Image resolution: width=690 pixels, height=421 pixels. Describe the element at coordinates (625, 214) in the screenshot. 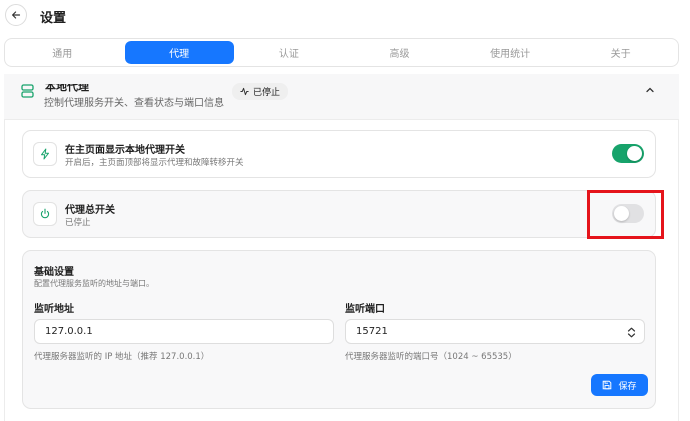

I see `highlight-annotation-box` at that location.